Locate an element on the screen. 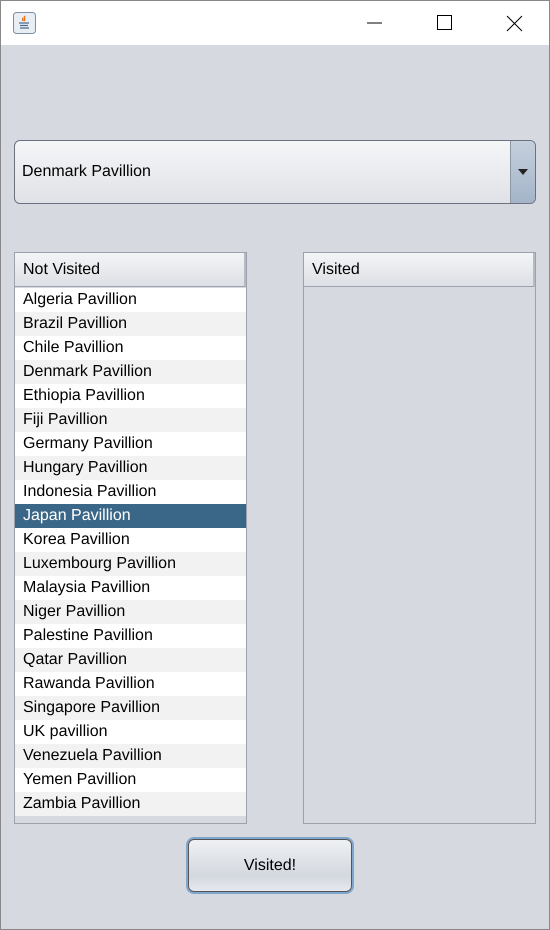 The height and width of the screenshot is (930, 550). list-item: Yemen Pavillion is located at coordinates (130, 780).